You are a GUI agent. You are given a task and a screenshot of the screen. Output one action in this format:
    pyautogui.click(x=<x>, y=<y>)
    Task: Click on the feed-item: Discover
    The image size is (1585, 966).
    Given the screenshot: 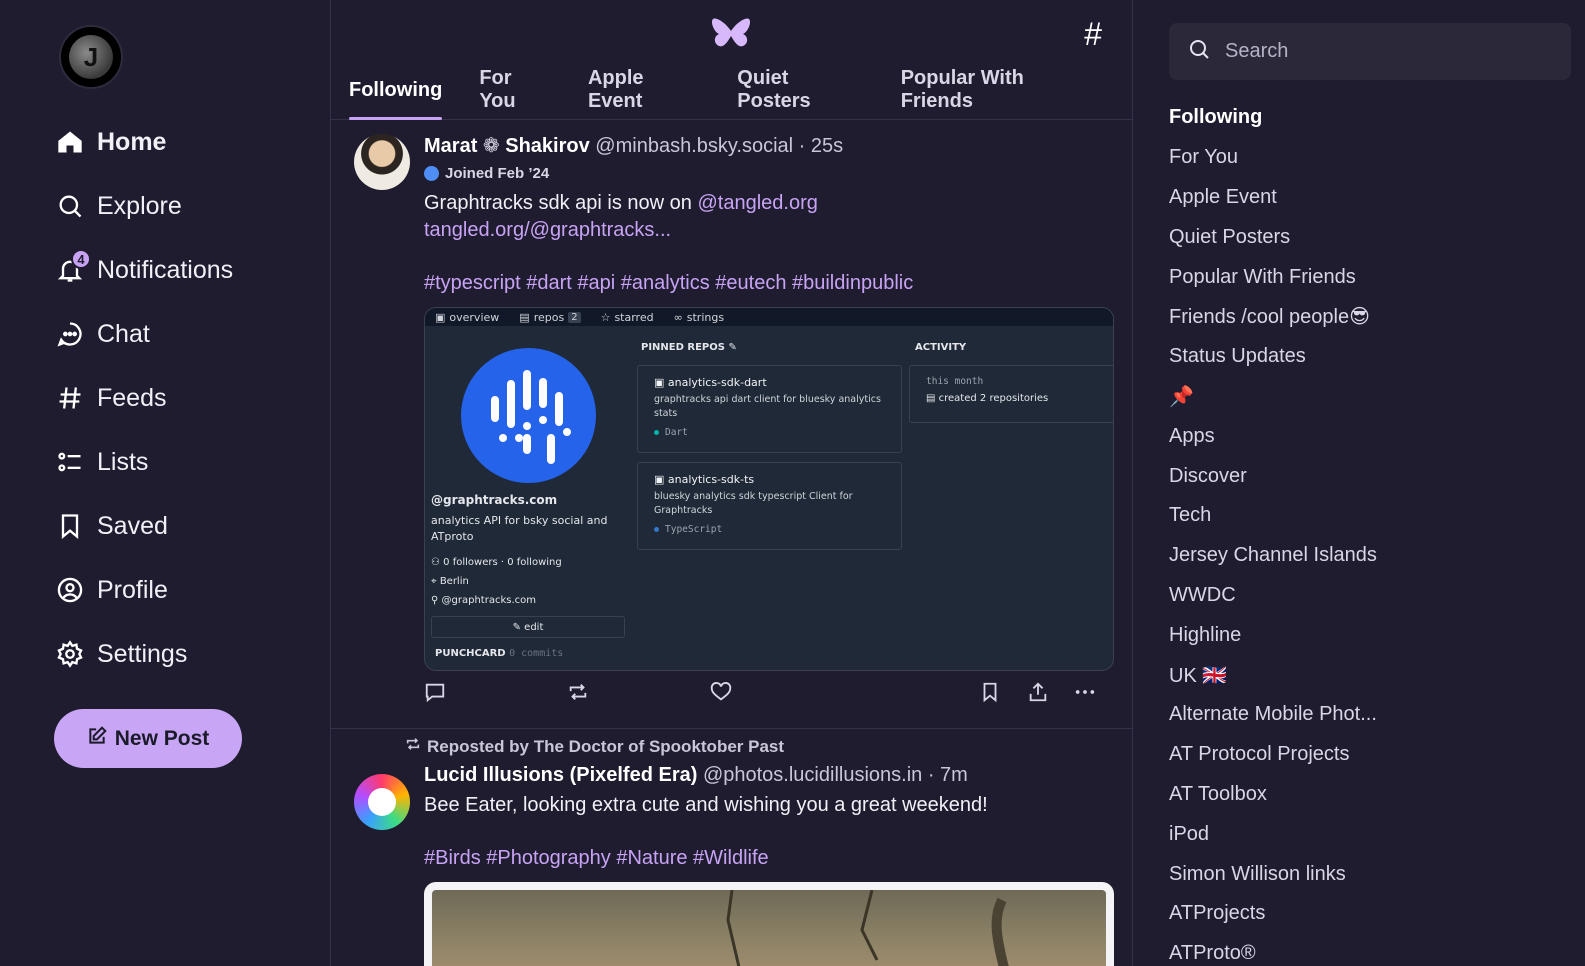 What is the action you would take?
    pyautogui.click(x=1273, y=476)
    